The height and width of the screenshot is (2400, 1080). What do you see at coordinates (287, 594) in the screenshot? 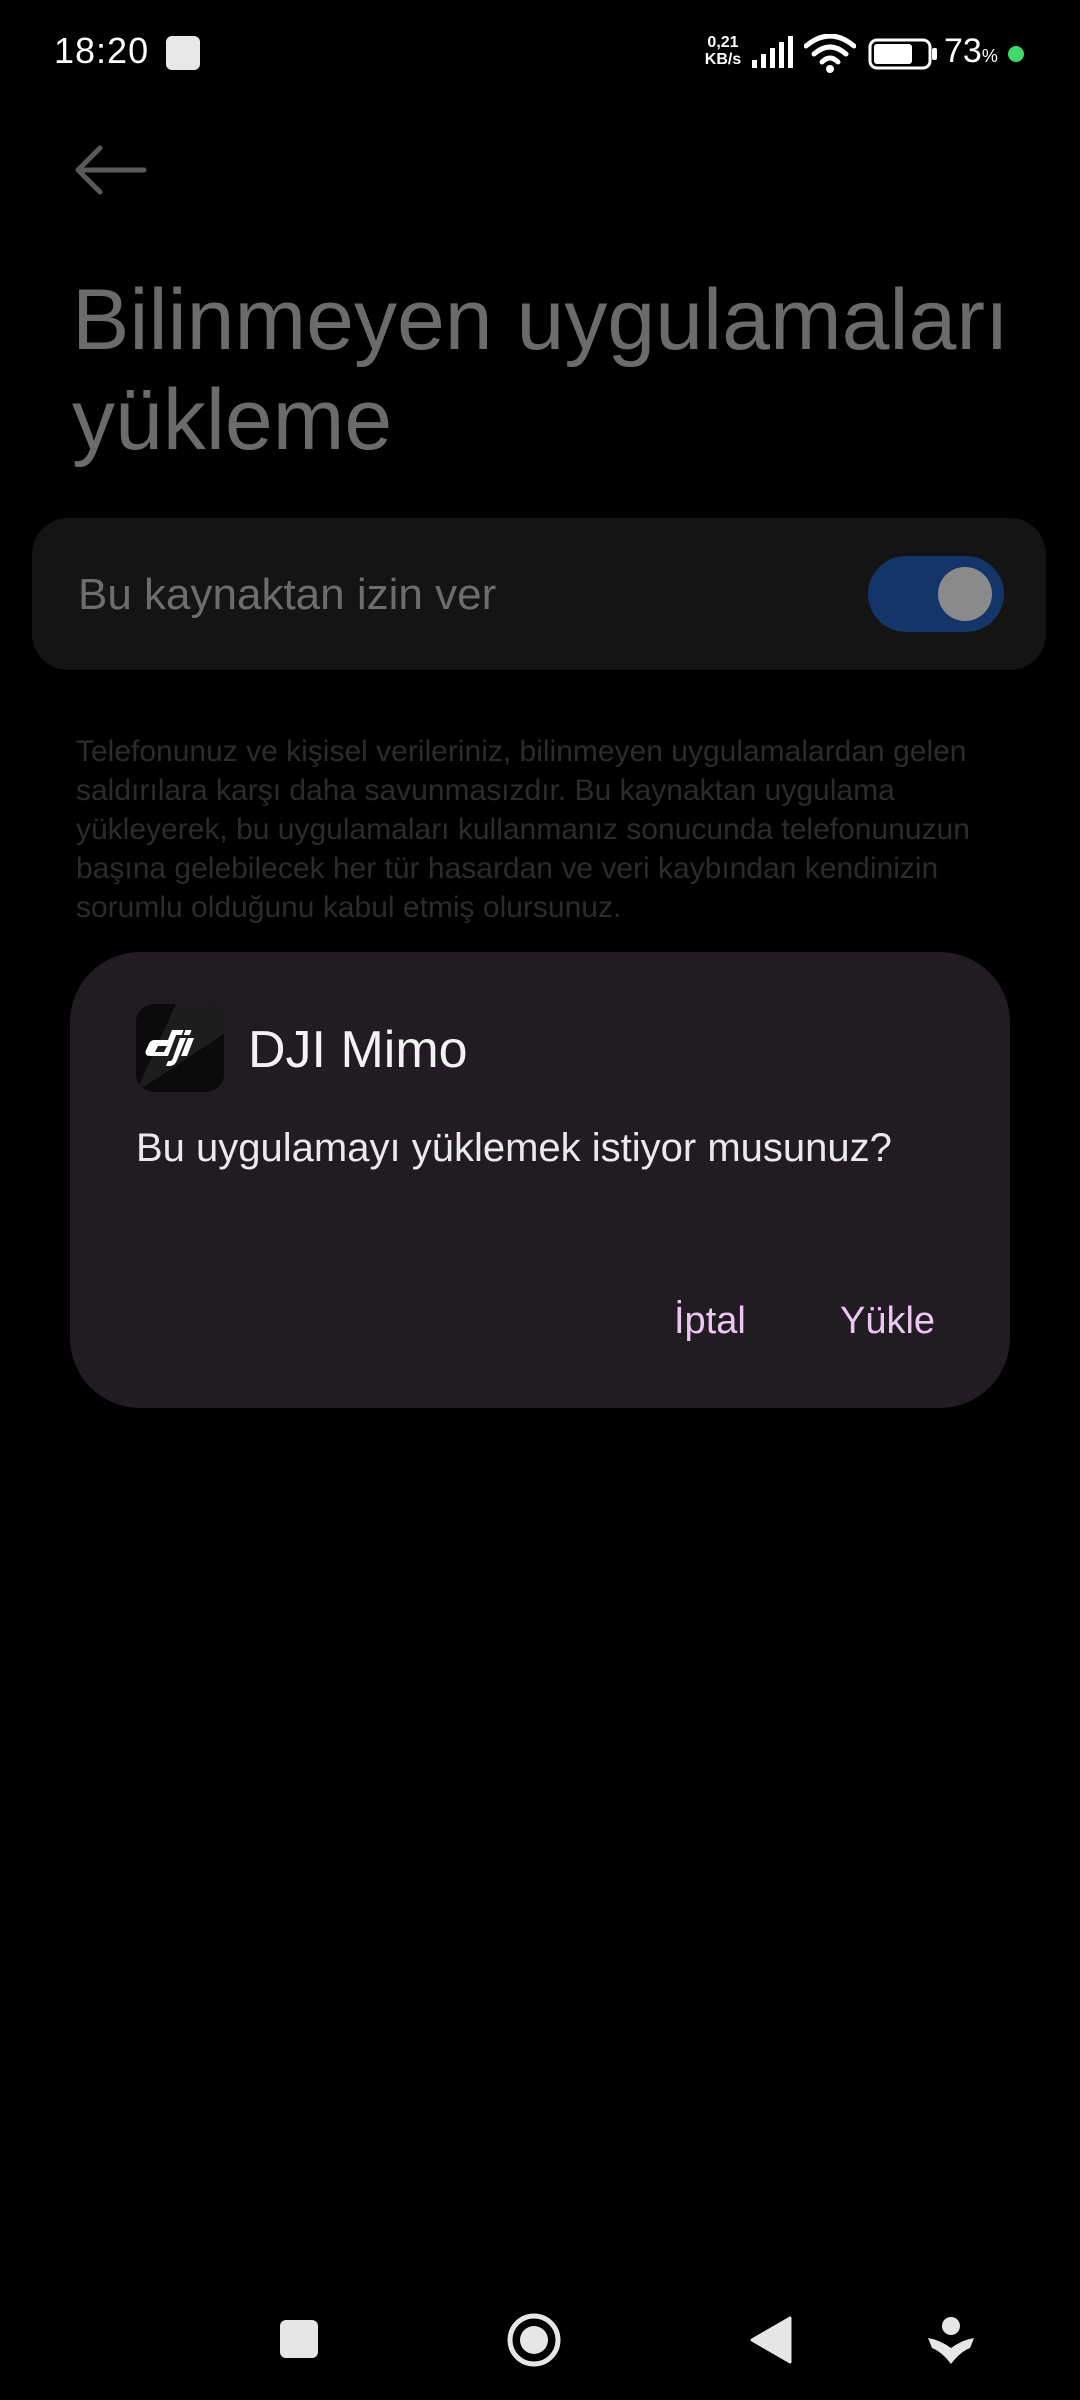
I see `allow-source-label: Bu kaynaktan izin ver` at bounding box center [287, 594].